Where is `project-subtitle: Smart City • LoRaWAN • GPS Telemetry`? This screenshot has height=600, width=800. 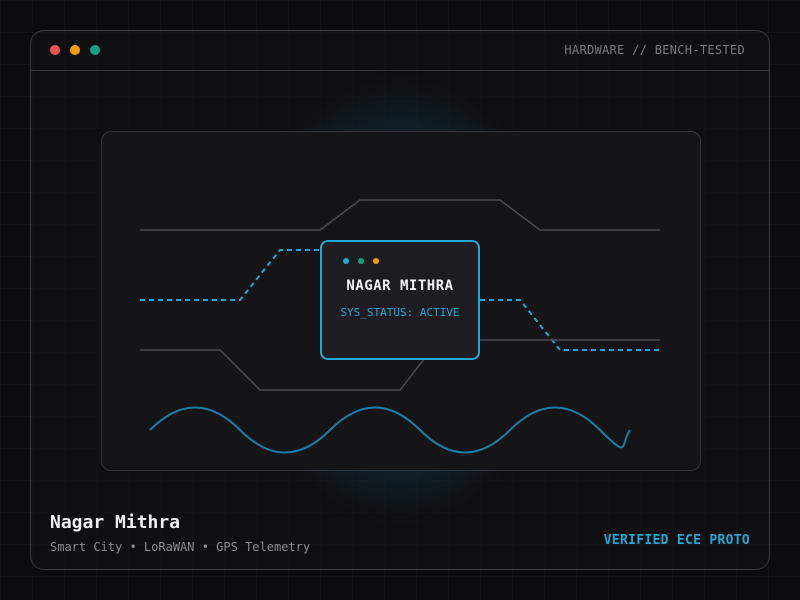 project-subtitle: Smart City • LoRaWAN • GPS Telemetry is located at coordinates (180, 547).